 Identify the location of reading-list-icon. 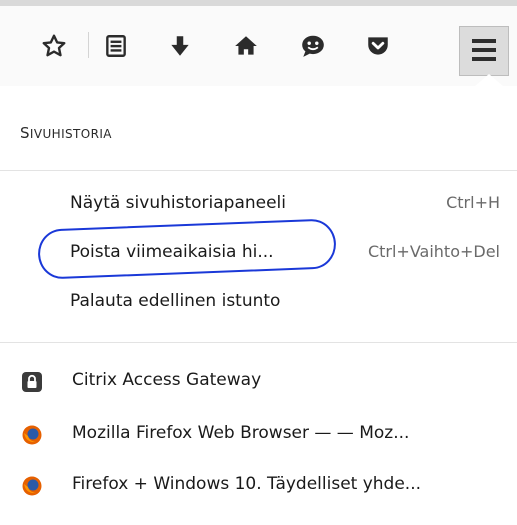
(116, 46).